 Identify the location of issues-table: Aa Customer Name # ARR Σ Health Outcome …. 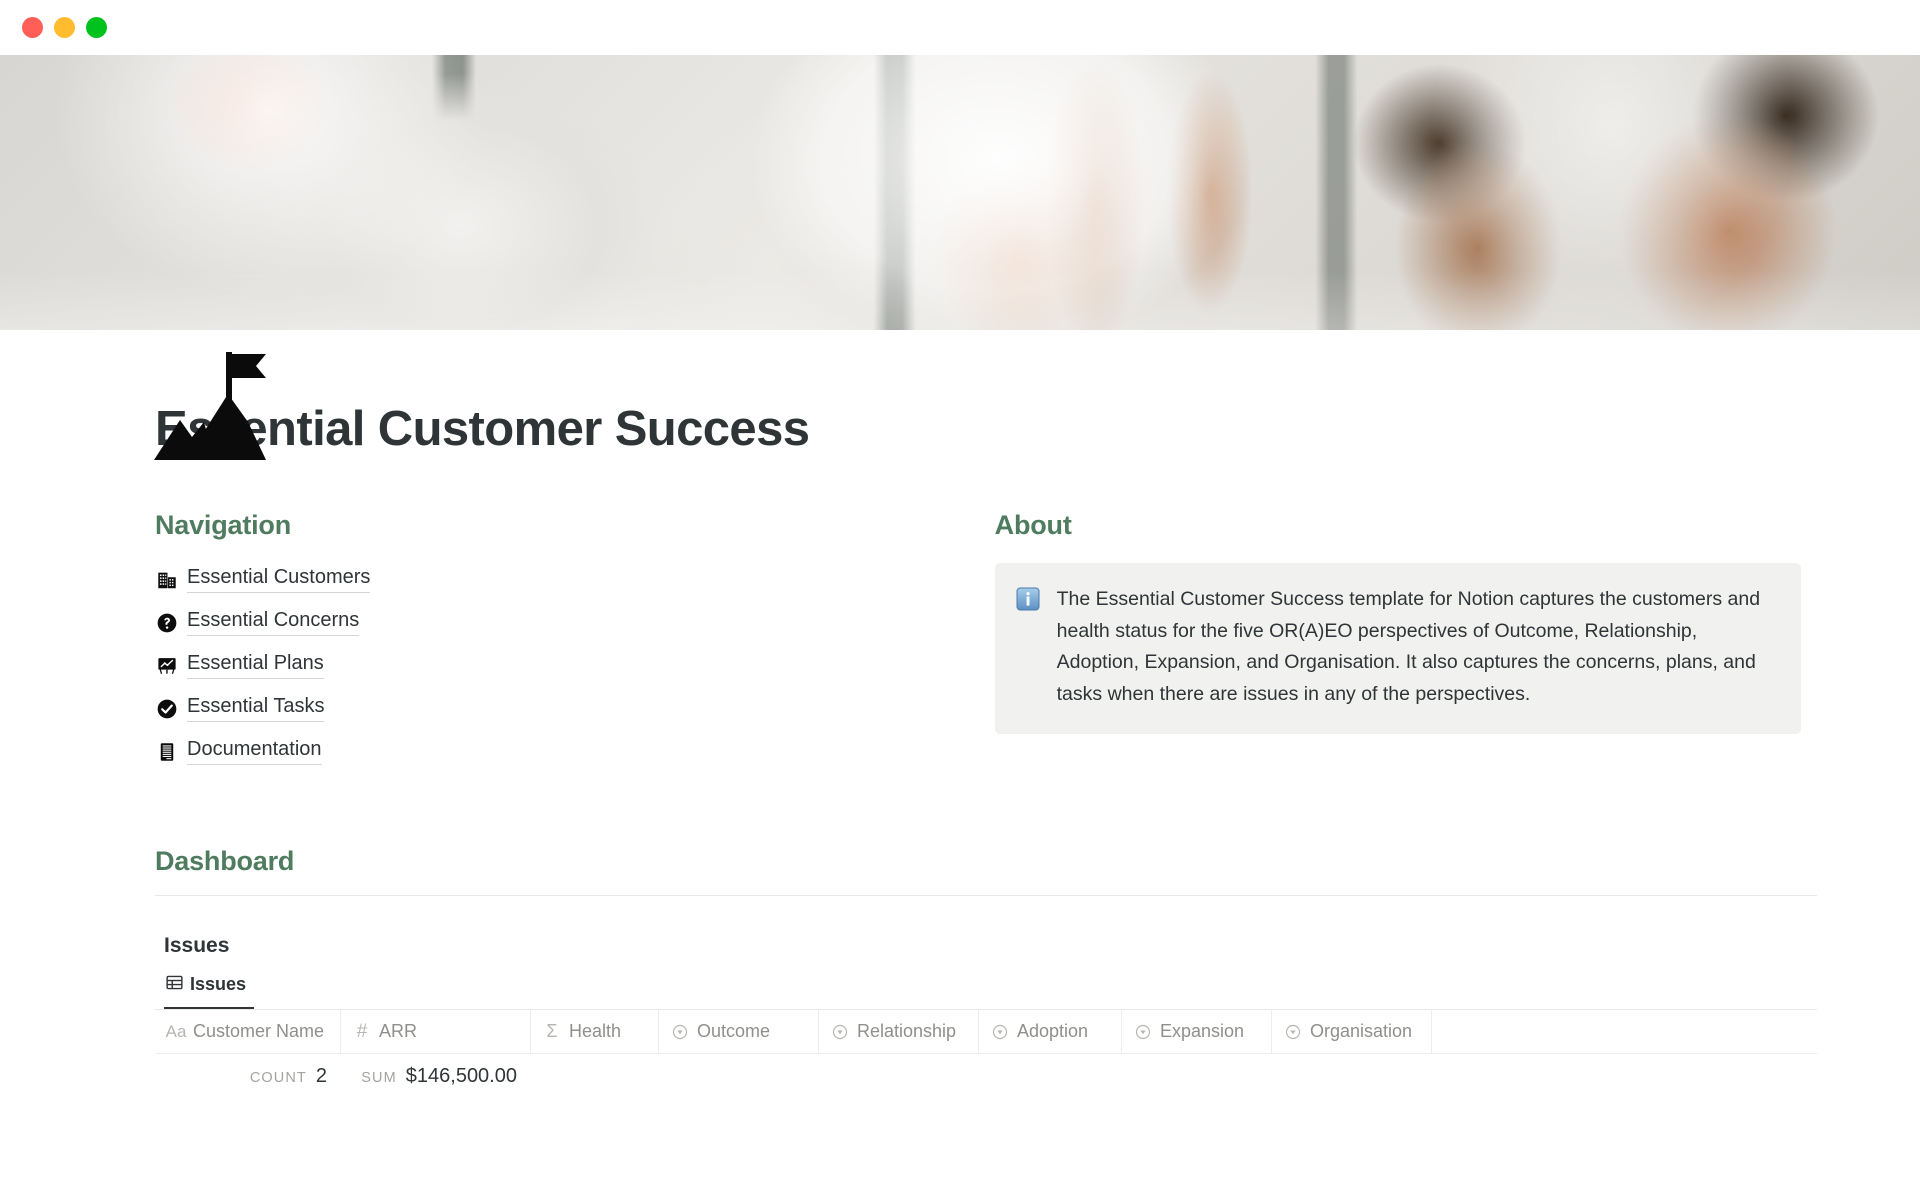
(986, 1054).